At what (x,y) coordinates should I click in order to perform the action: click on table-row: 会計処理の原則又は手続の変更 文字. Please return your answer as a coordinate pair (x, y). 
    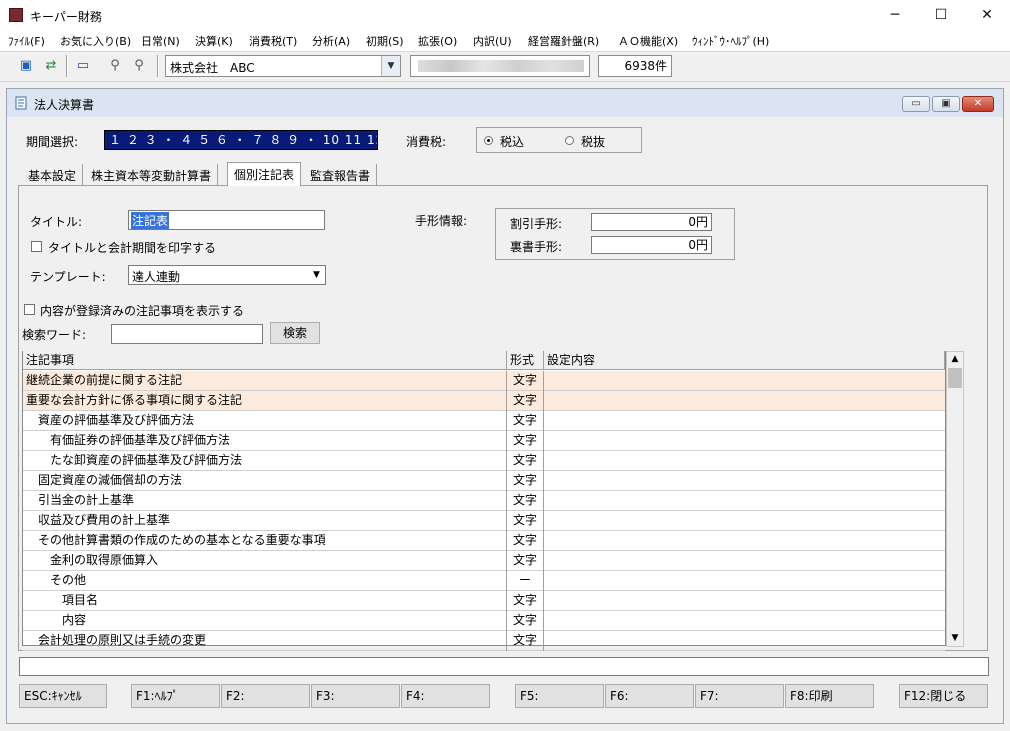
    Looking at the image, I should click on (484, 641).